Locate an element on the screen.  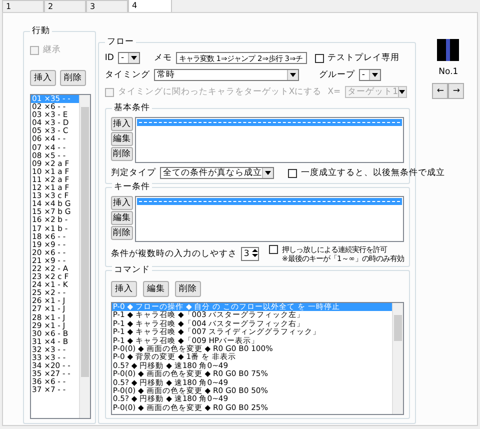
checkbox-label: タイミングに関わったキャラをターゲットXにする is located at coordinates (220, 92).